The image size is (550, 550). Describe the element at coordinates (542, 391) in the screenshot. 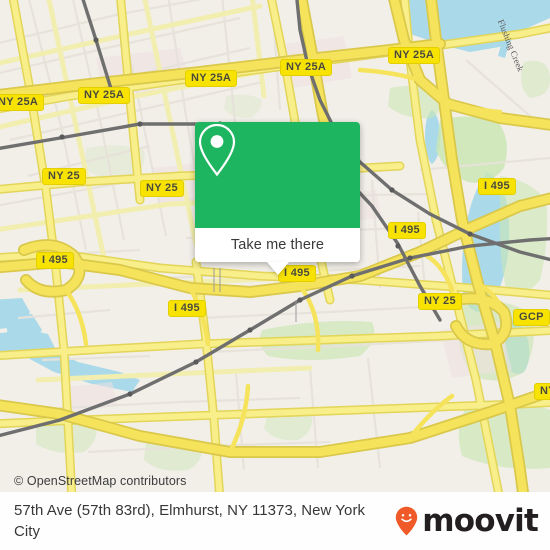

I see `shield-ny-right-edge: NY` at that location.